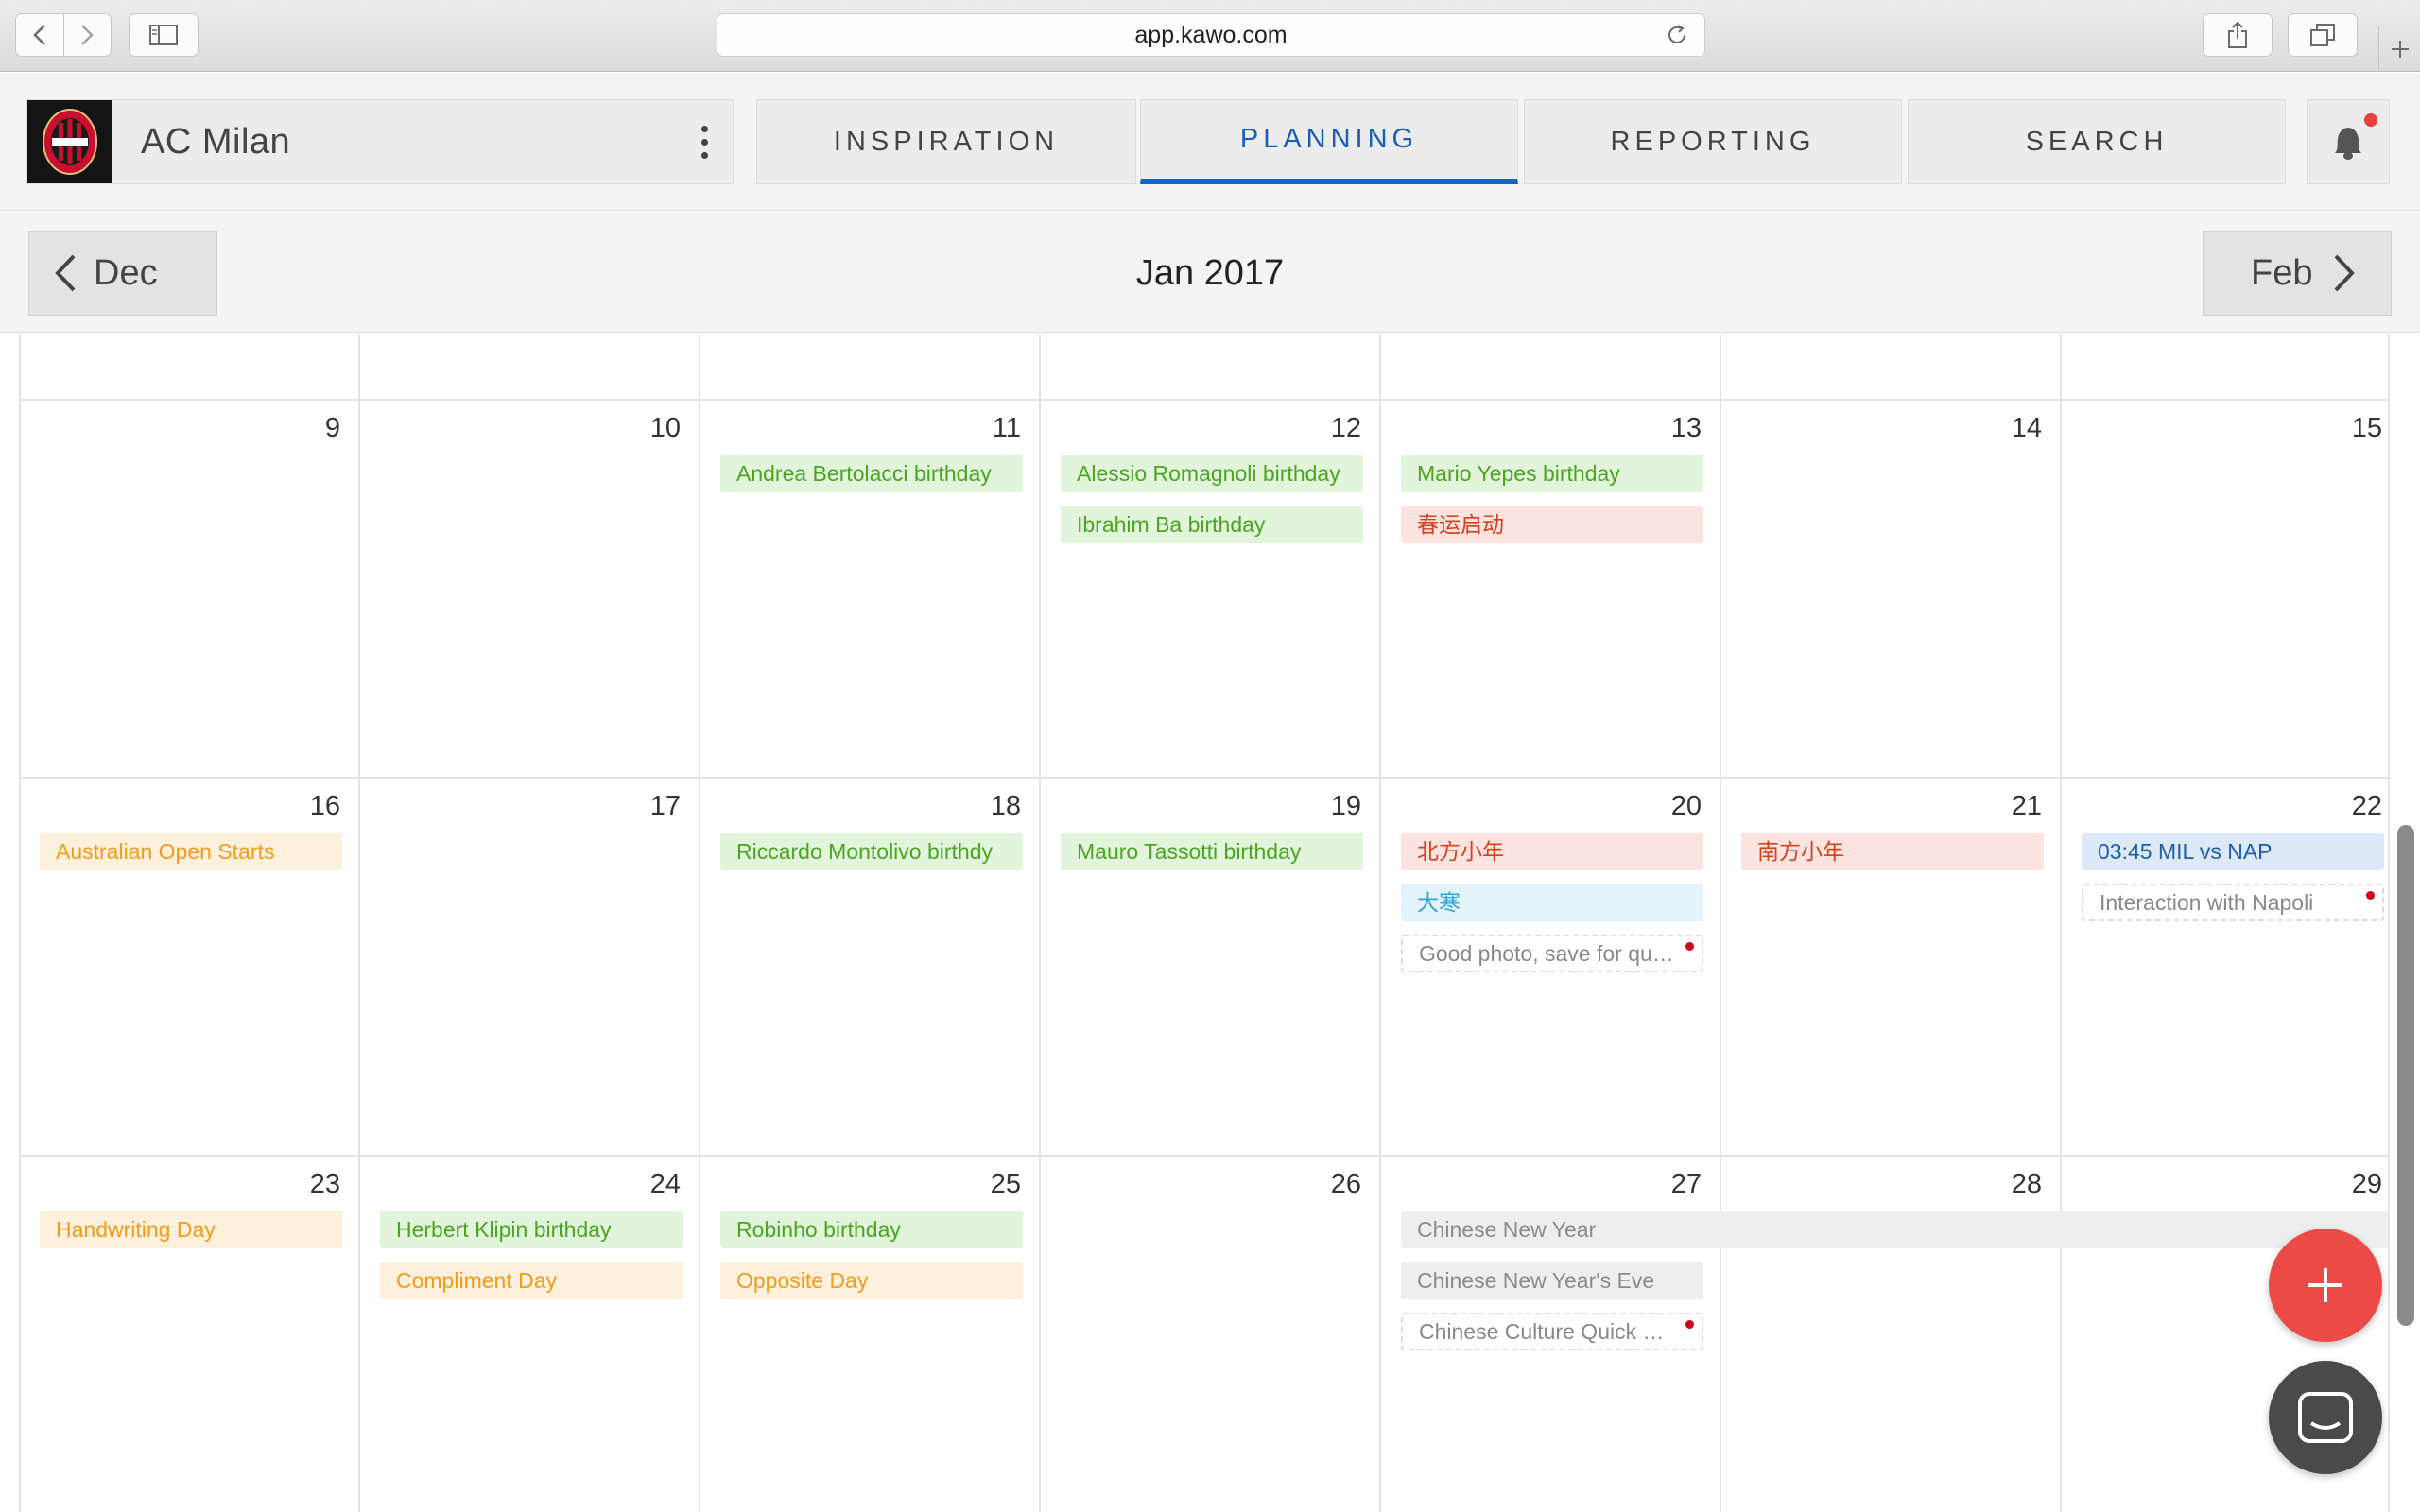  Describe the element at coordinates (531, 1229) in the screenshot. I see `calendar-event: Herbert Klipin birthday` at that location.